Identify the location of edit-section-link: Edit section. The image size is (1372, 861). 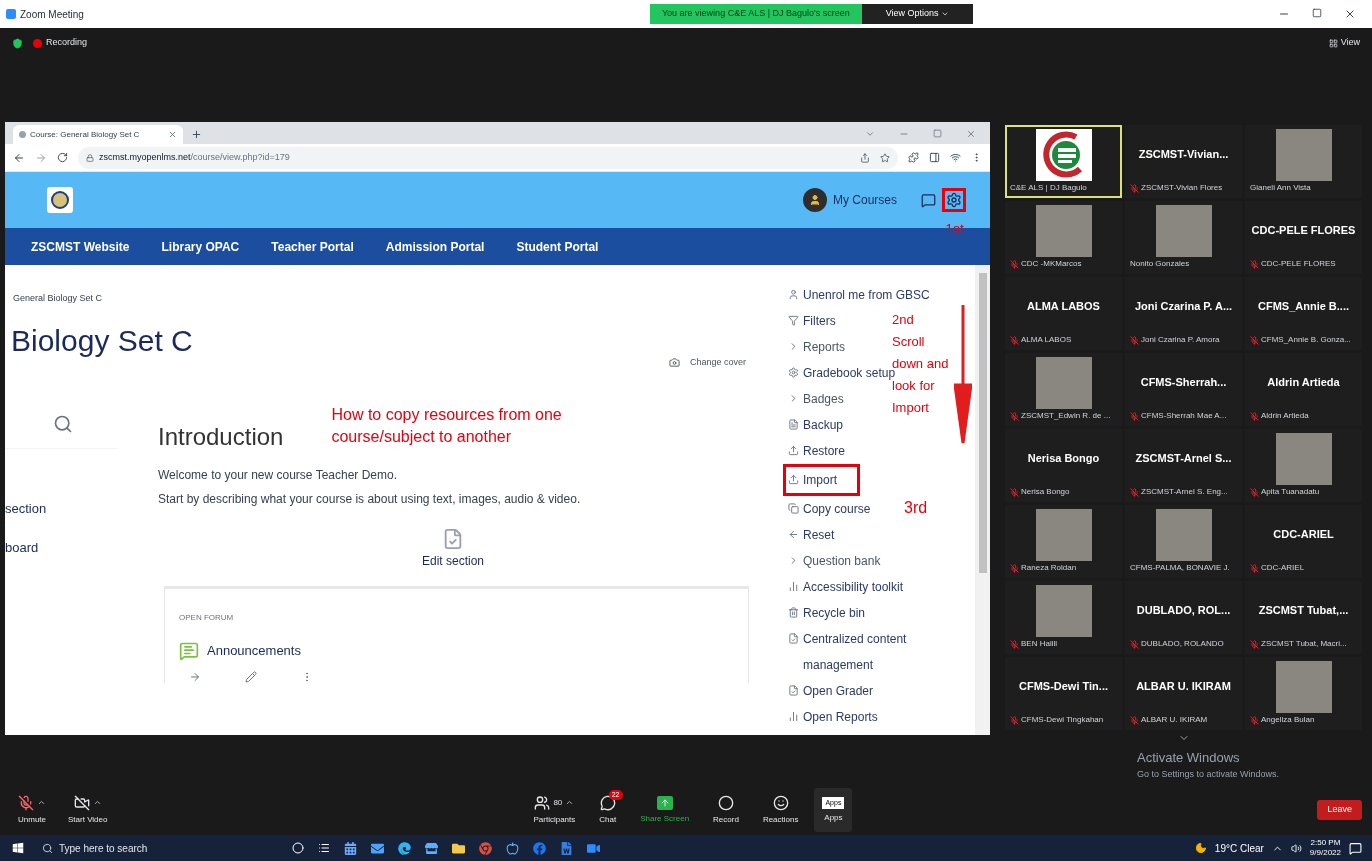
(452, 560).